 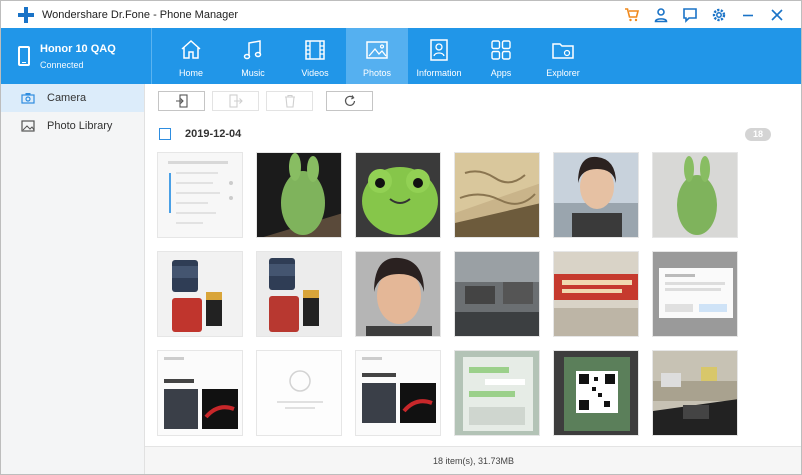 I want to click on tab-music: Music, so click(x=253, y=56).